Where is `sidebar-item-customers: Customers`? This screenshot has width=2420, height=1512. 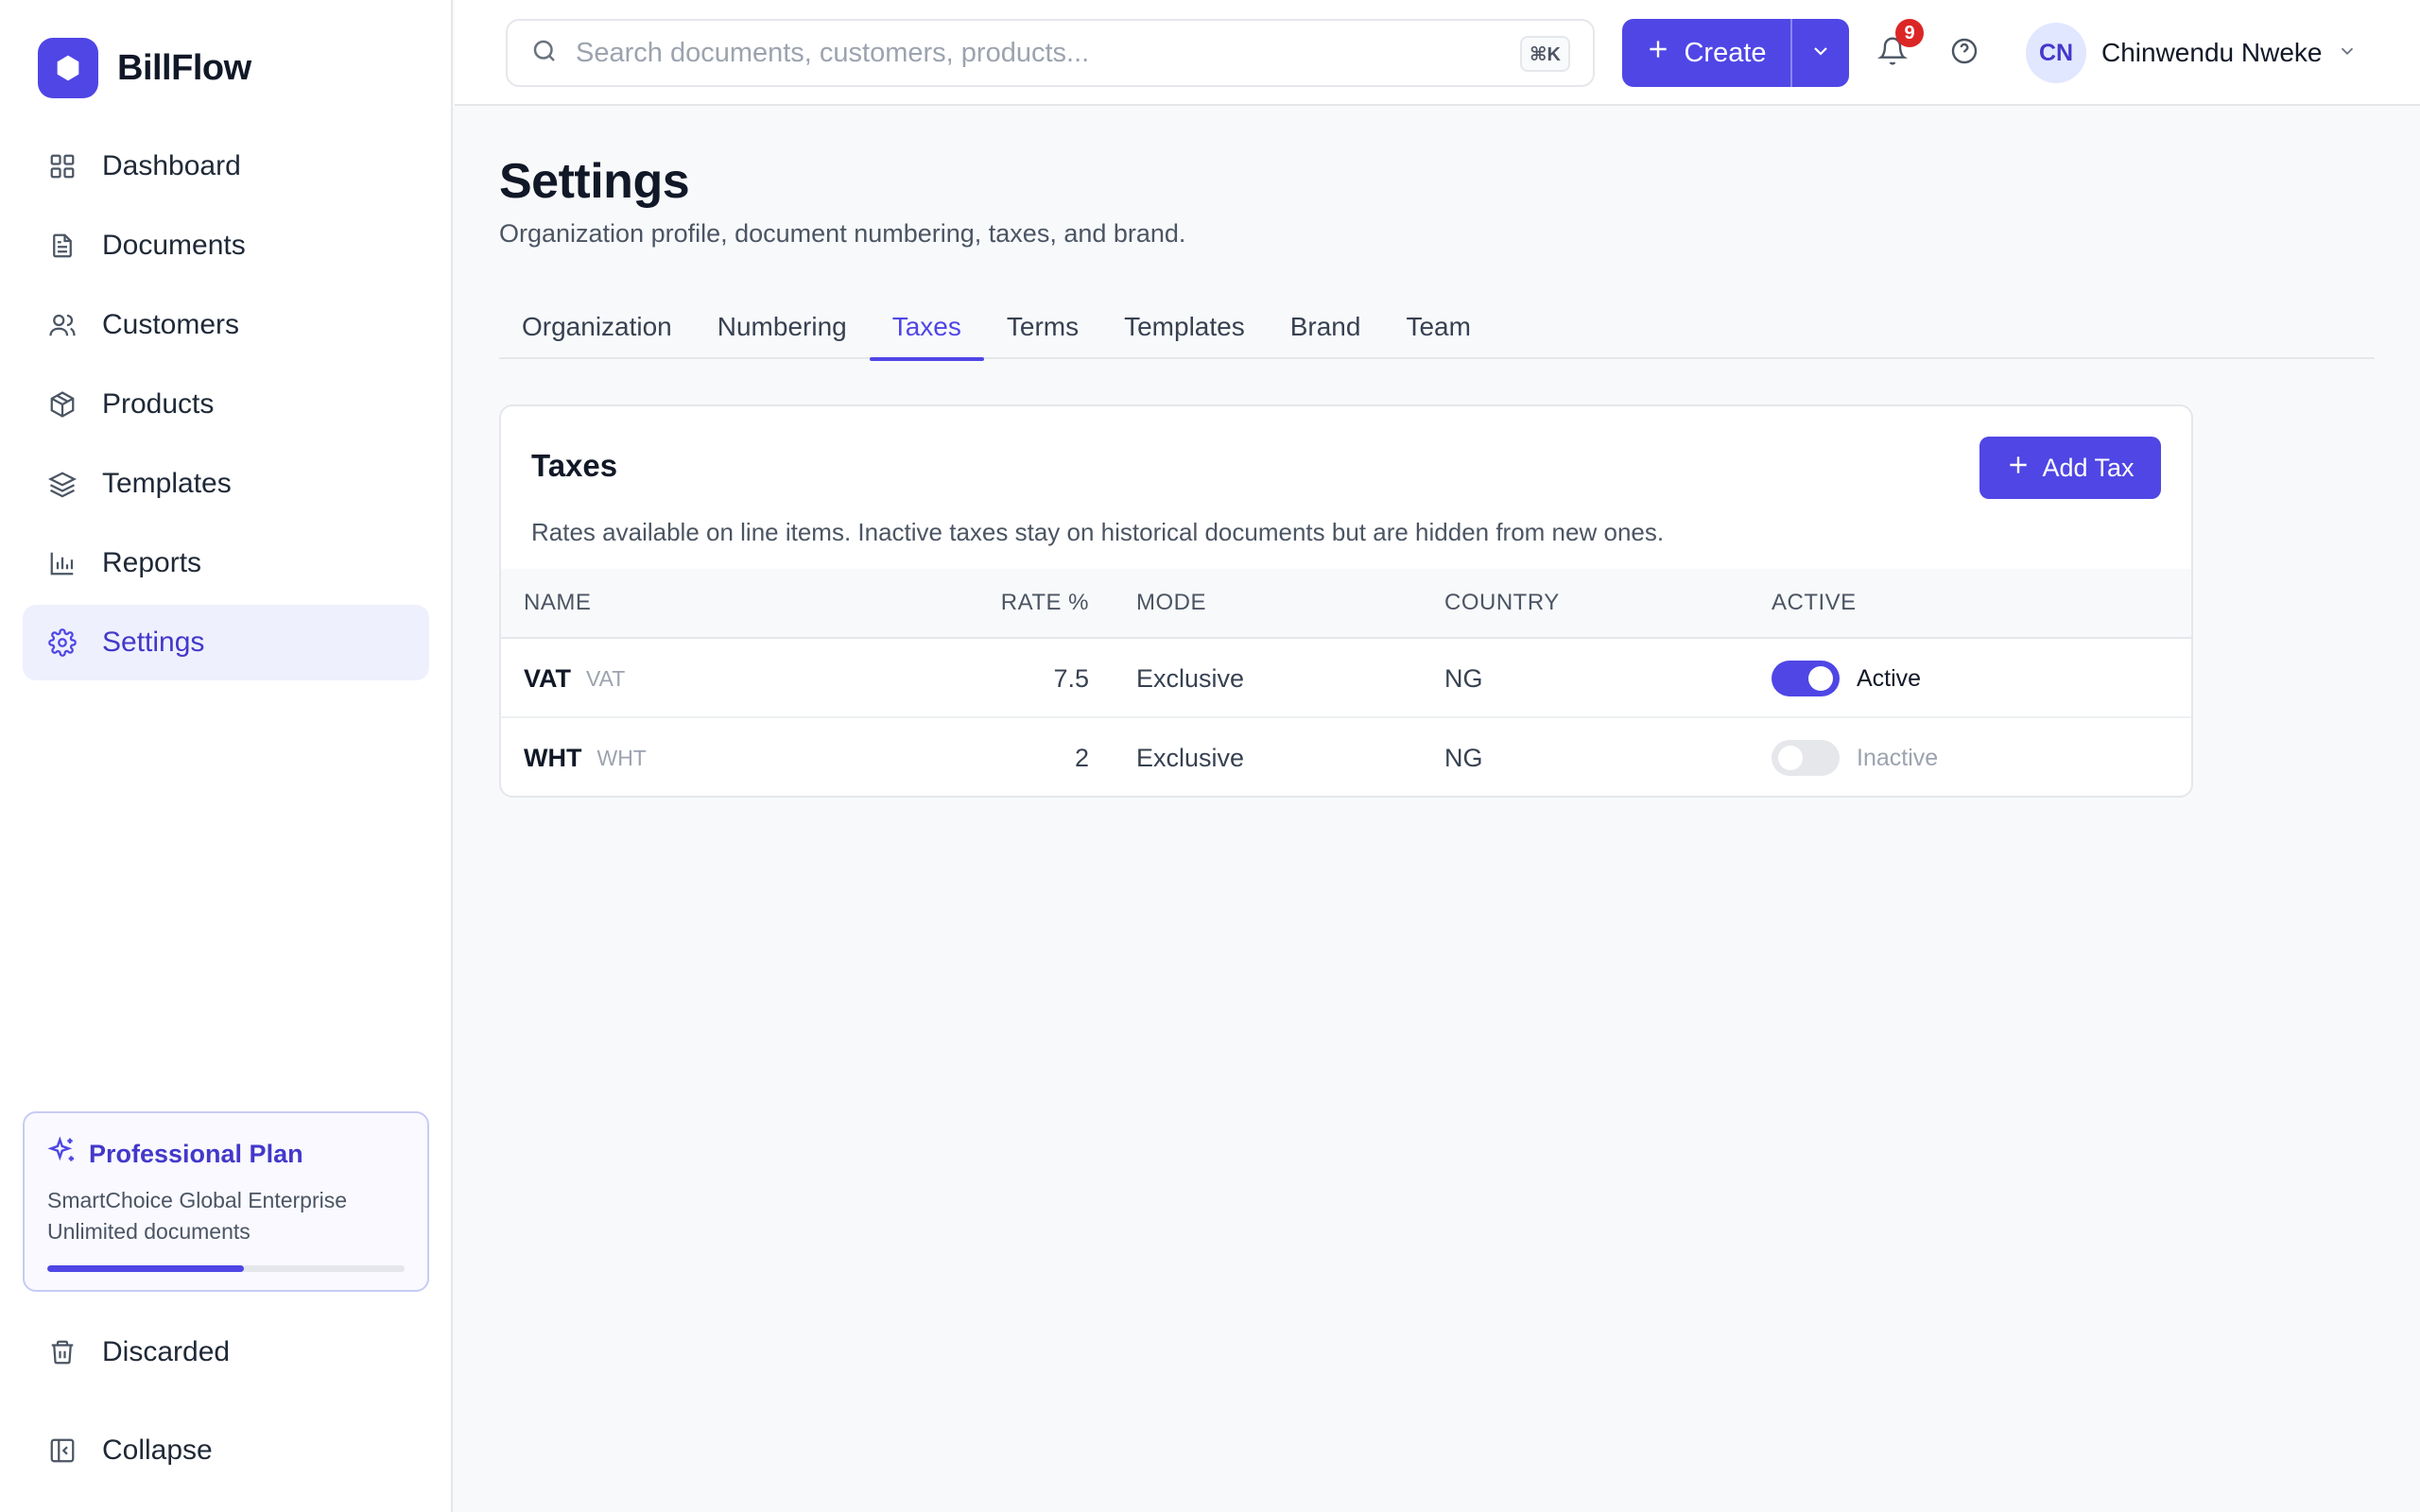
sidebar-item-customers: Customers is located at coordinates (226, 325).